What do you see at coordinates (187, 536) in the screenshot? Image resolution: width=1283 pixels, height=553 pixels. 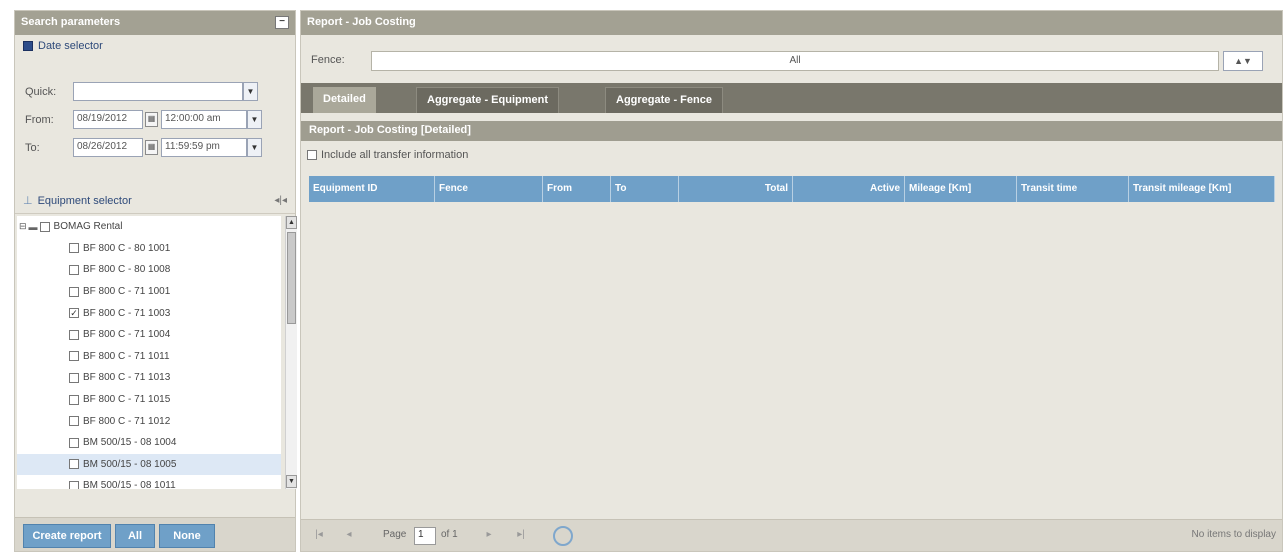 I see `select-none-button: None` at bounding box center [187, 536].